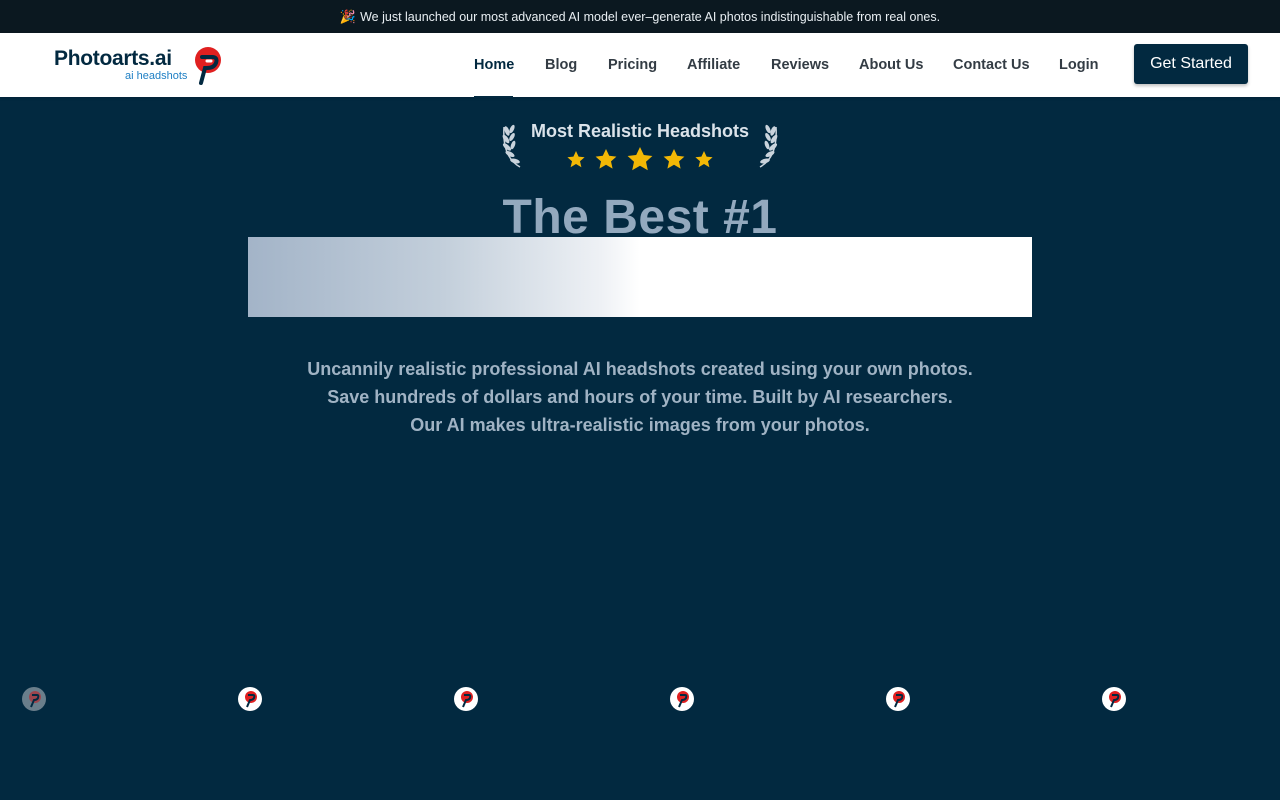  I want to click on get-started-button: Get Started, so click(1191, 64).